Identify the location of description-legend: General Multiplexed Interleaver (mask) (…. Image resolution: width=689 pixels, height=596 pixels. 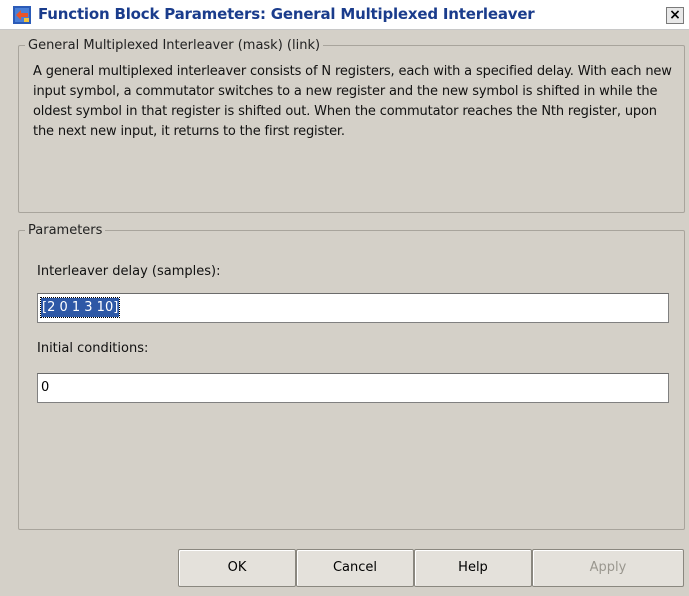
(174, 45).